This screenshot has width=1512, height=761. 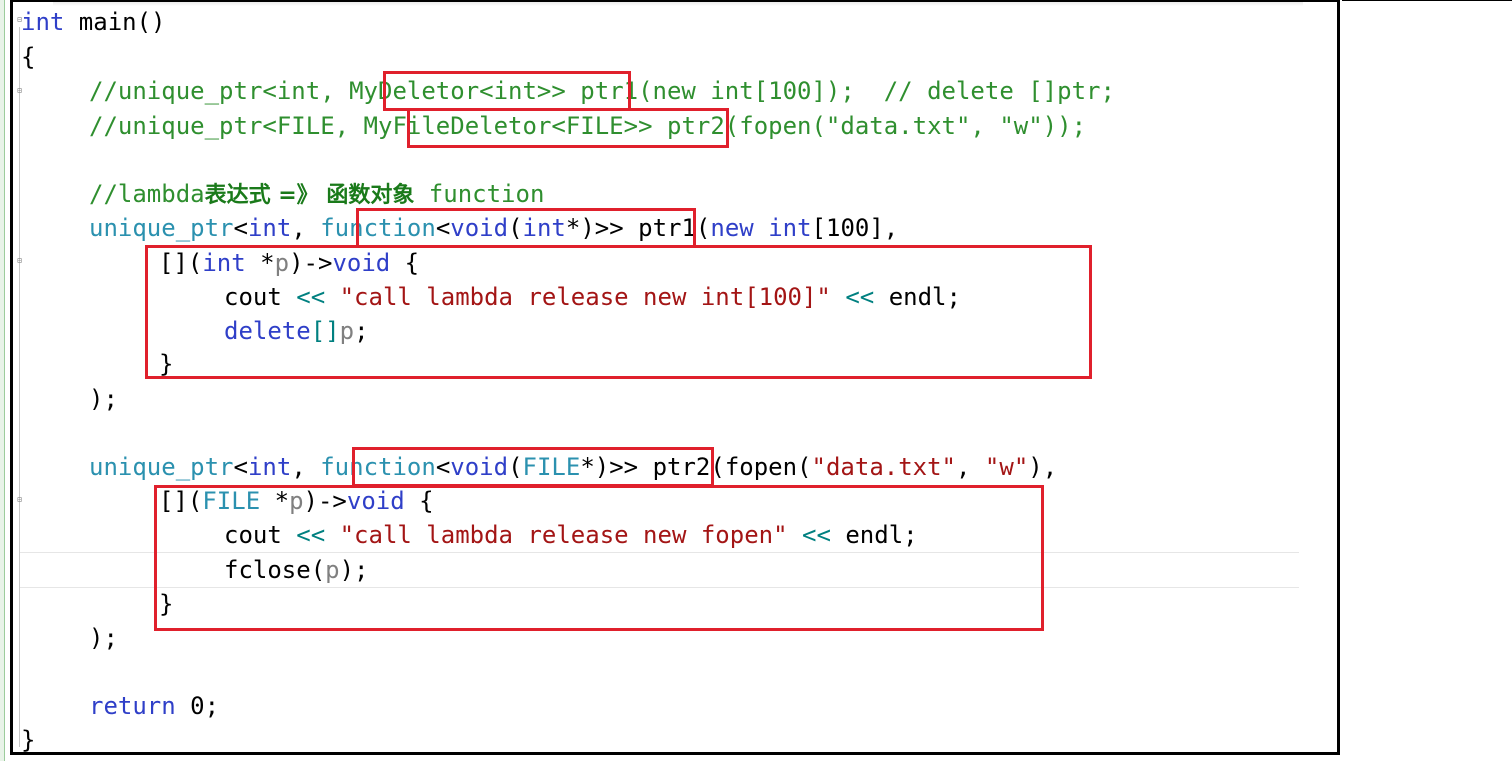 I want to click on comment-text: //unique_ptr<int,, so click(x=219, y=91).